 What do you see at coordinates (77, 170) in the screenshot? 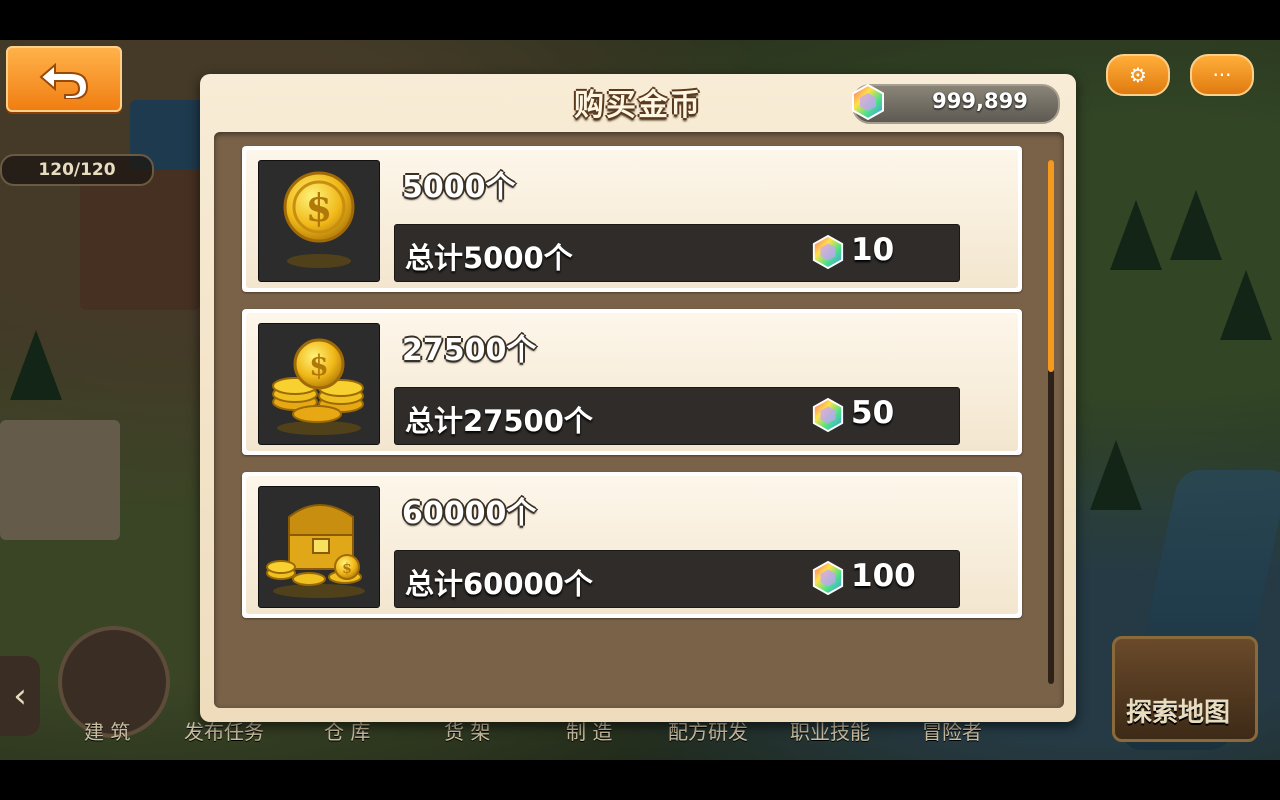
I see `stamina-display: 120/120` at bounding box center [77, 170].